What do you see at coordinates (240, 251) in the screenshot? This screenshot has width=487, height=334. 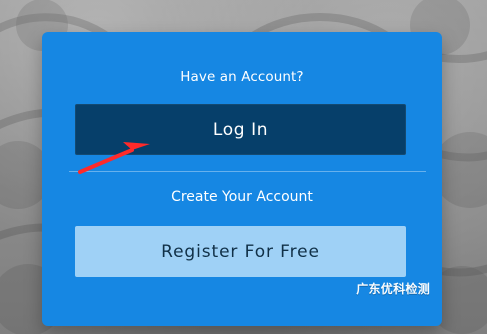 I see `register-button: Register For Free` at bounding box center [240, 251].